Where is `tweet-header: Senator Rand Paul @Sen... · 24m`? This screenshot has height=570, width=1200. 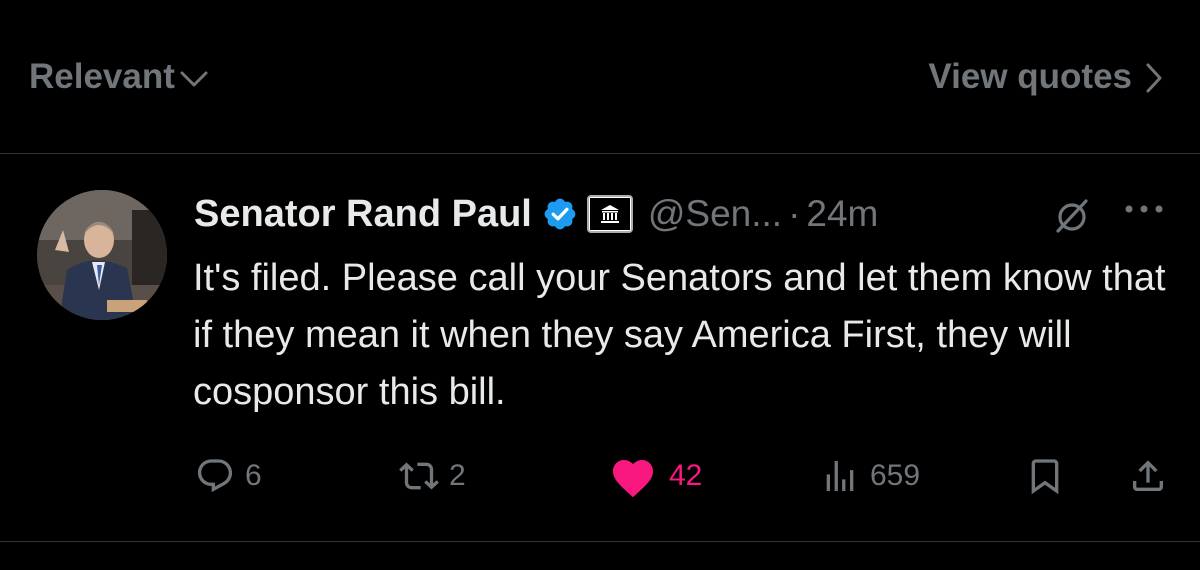
tweet-header: Senator Rand Paul @Sen... · 24m is located at coordinates (536, 214).